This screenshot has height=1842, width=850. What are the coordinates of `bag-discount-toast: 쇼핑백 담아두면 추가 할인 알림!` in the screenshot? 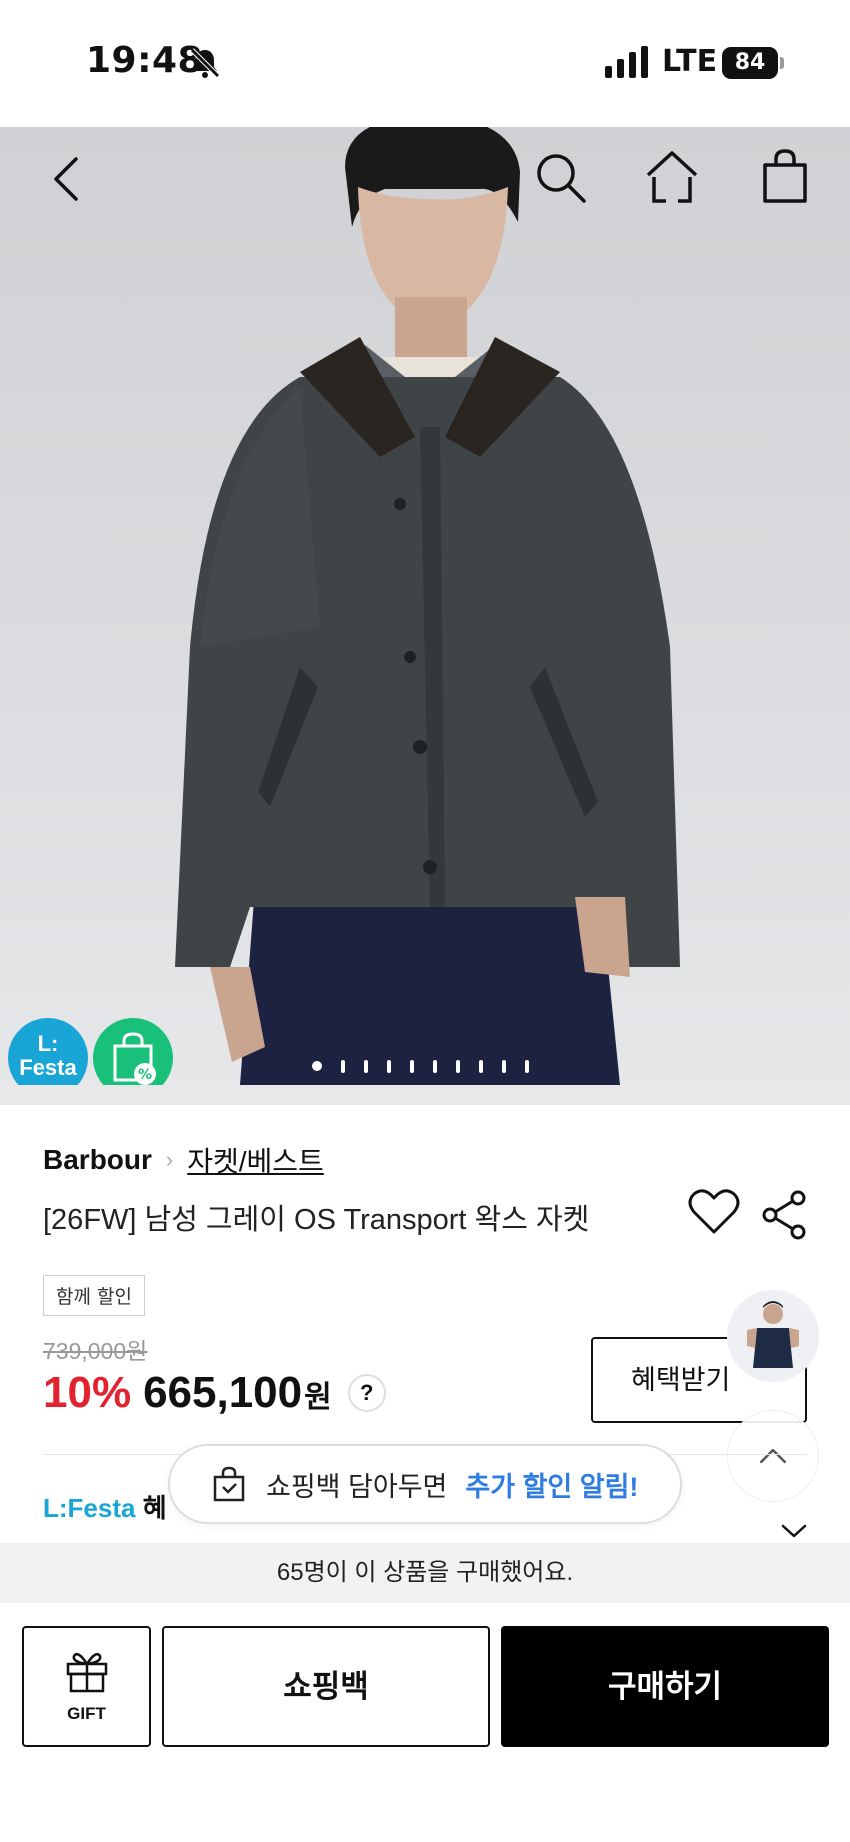 It's located at (425, 1484).